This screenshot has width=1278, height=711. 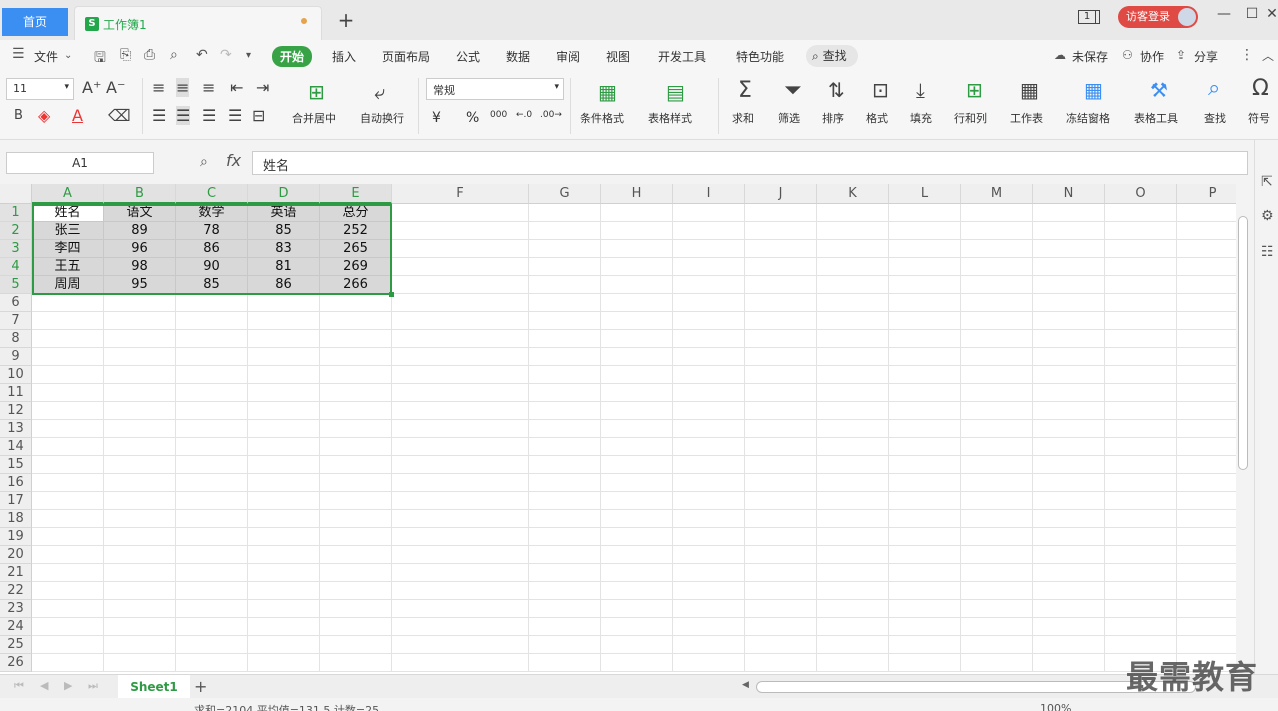 I want to click on add-sheet-icon: +, so click(x=200, y=686).